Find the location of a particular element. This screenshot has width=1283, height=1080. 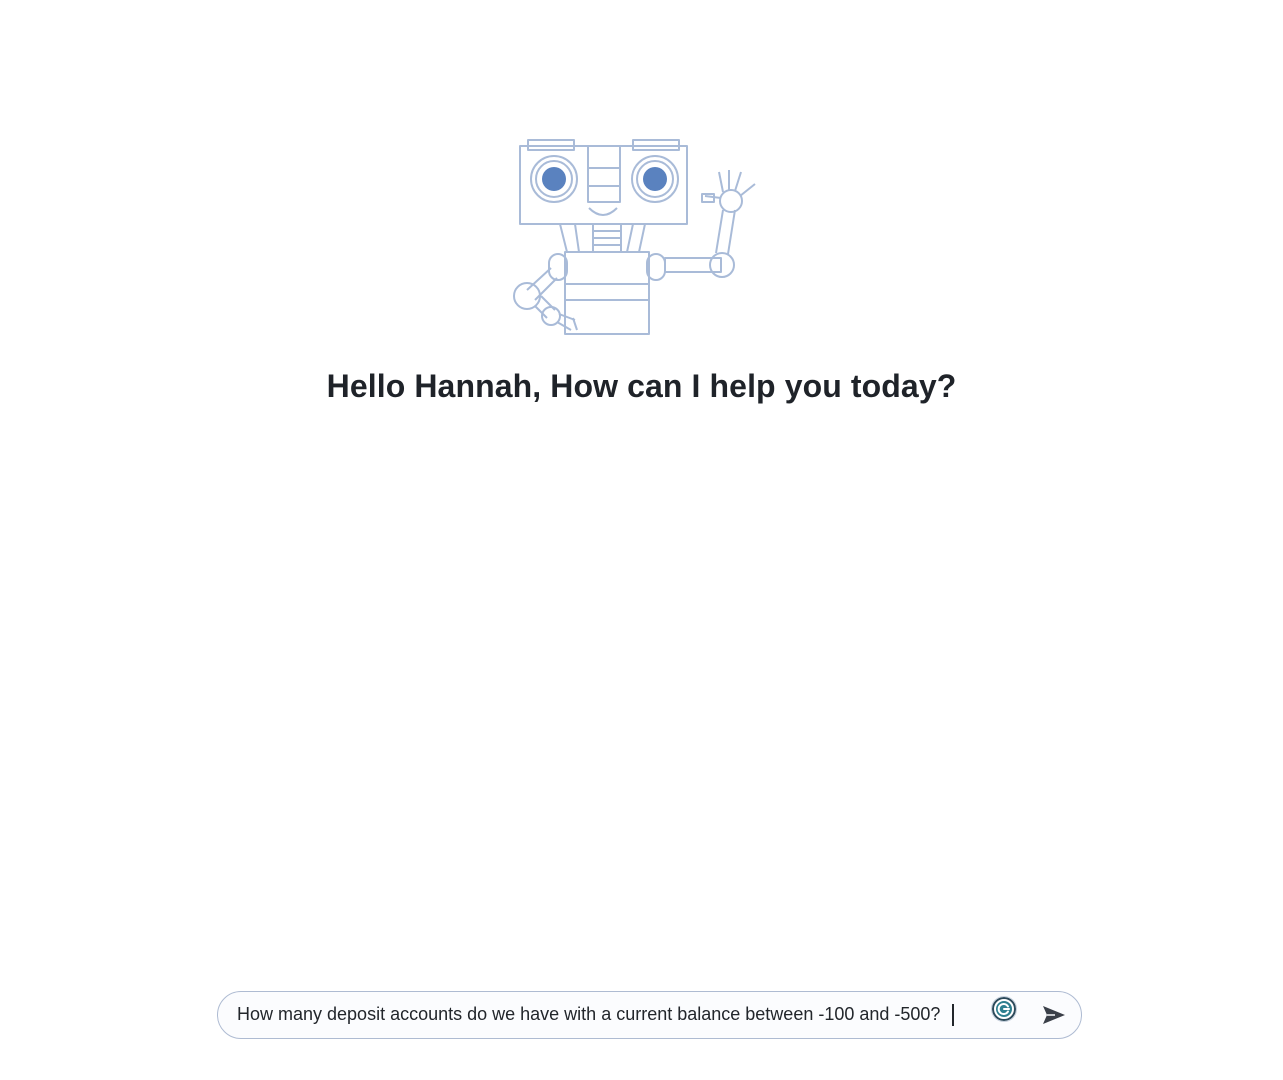

send-button is located at coordinates (1054, 1015).